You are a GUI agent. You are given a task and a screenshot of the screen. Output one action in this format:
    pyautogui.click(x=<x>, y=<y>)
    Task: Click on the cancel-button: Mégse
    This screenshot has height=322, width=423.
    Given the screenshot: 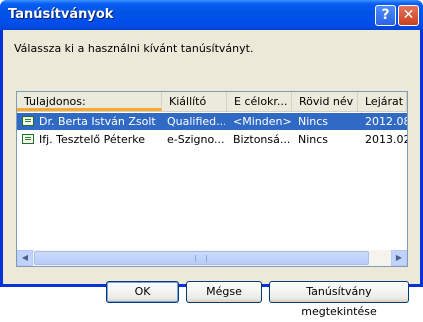 What is the action you would take?
    pyautogui.click(x=224, y=292)
    